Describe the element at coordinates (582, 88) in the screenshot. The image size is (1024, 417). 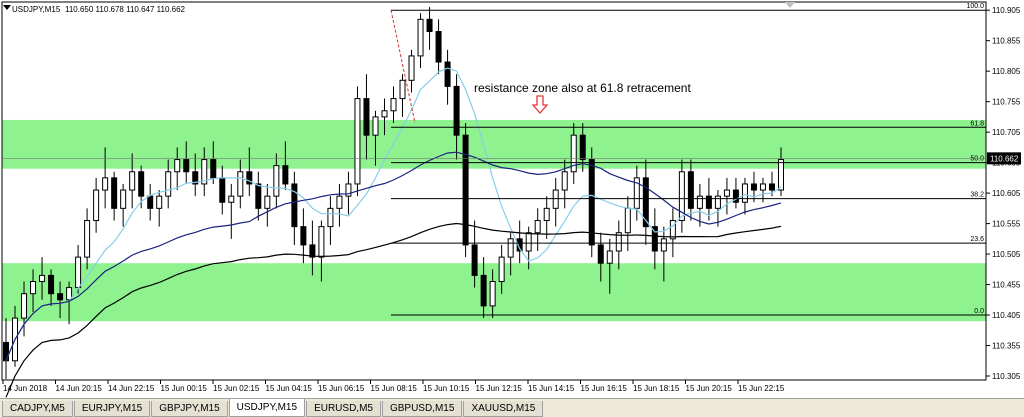
I see `resistance-annotation-text: resistance zone also at 61.8 retracement` at that location.